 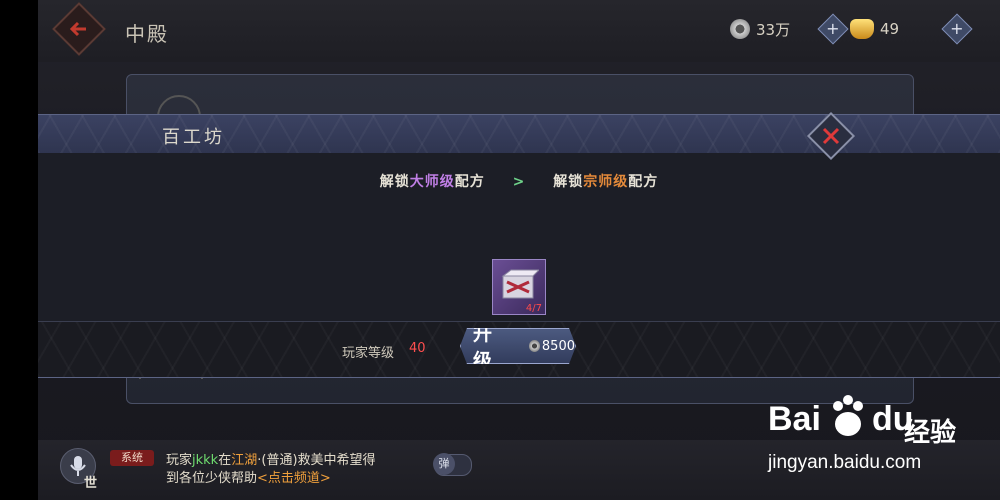 What do you see at coordinates (533, 308) in the screenshot?
I see `material-count: 4/7` at bounding box center [533, 308].